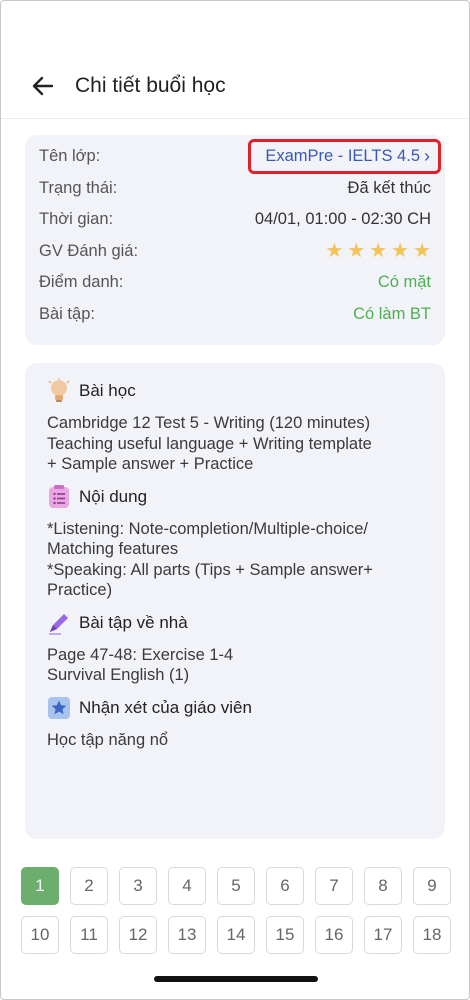  I want to click on page-button: 11, so click(89, 935).